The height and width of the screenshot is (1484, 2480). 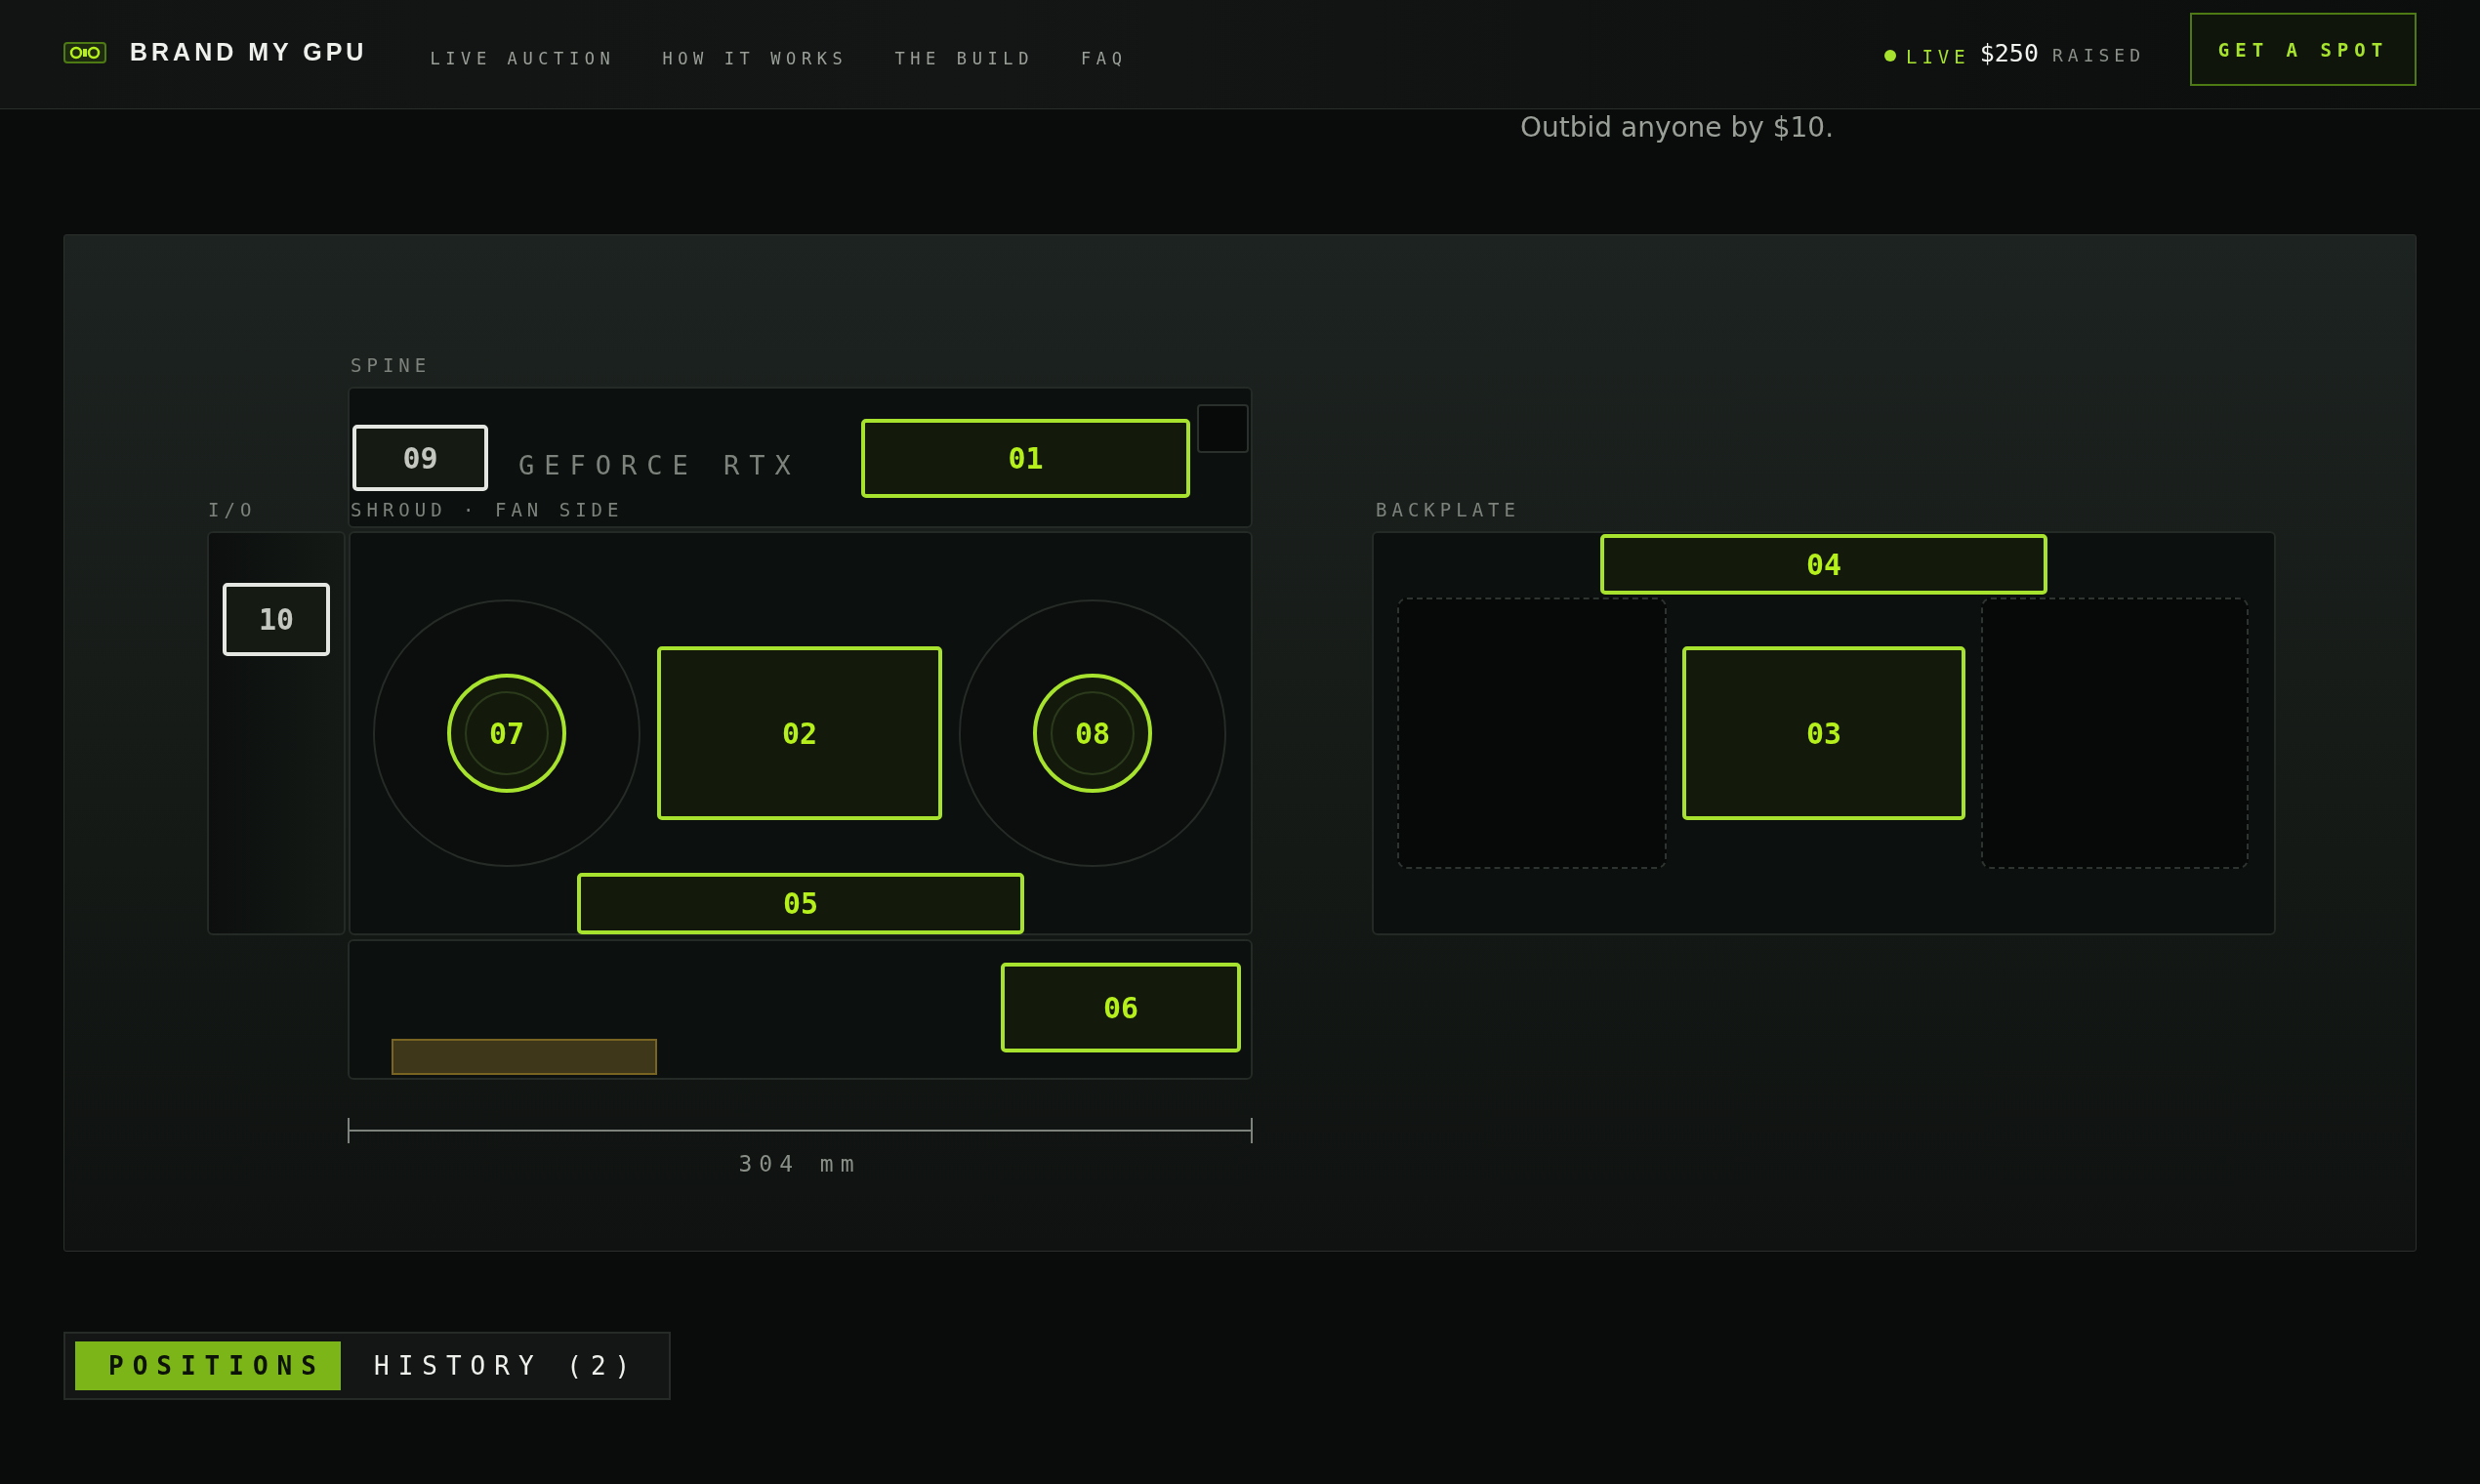 I want to click on slot-button: 03, so click(x=1823, y=733).